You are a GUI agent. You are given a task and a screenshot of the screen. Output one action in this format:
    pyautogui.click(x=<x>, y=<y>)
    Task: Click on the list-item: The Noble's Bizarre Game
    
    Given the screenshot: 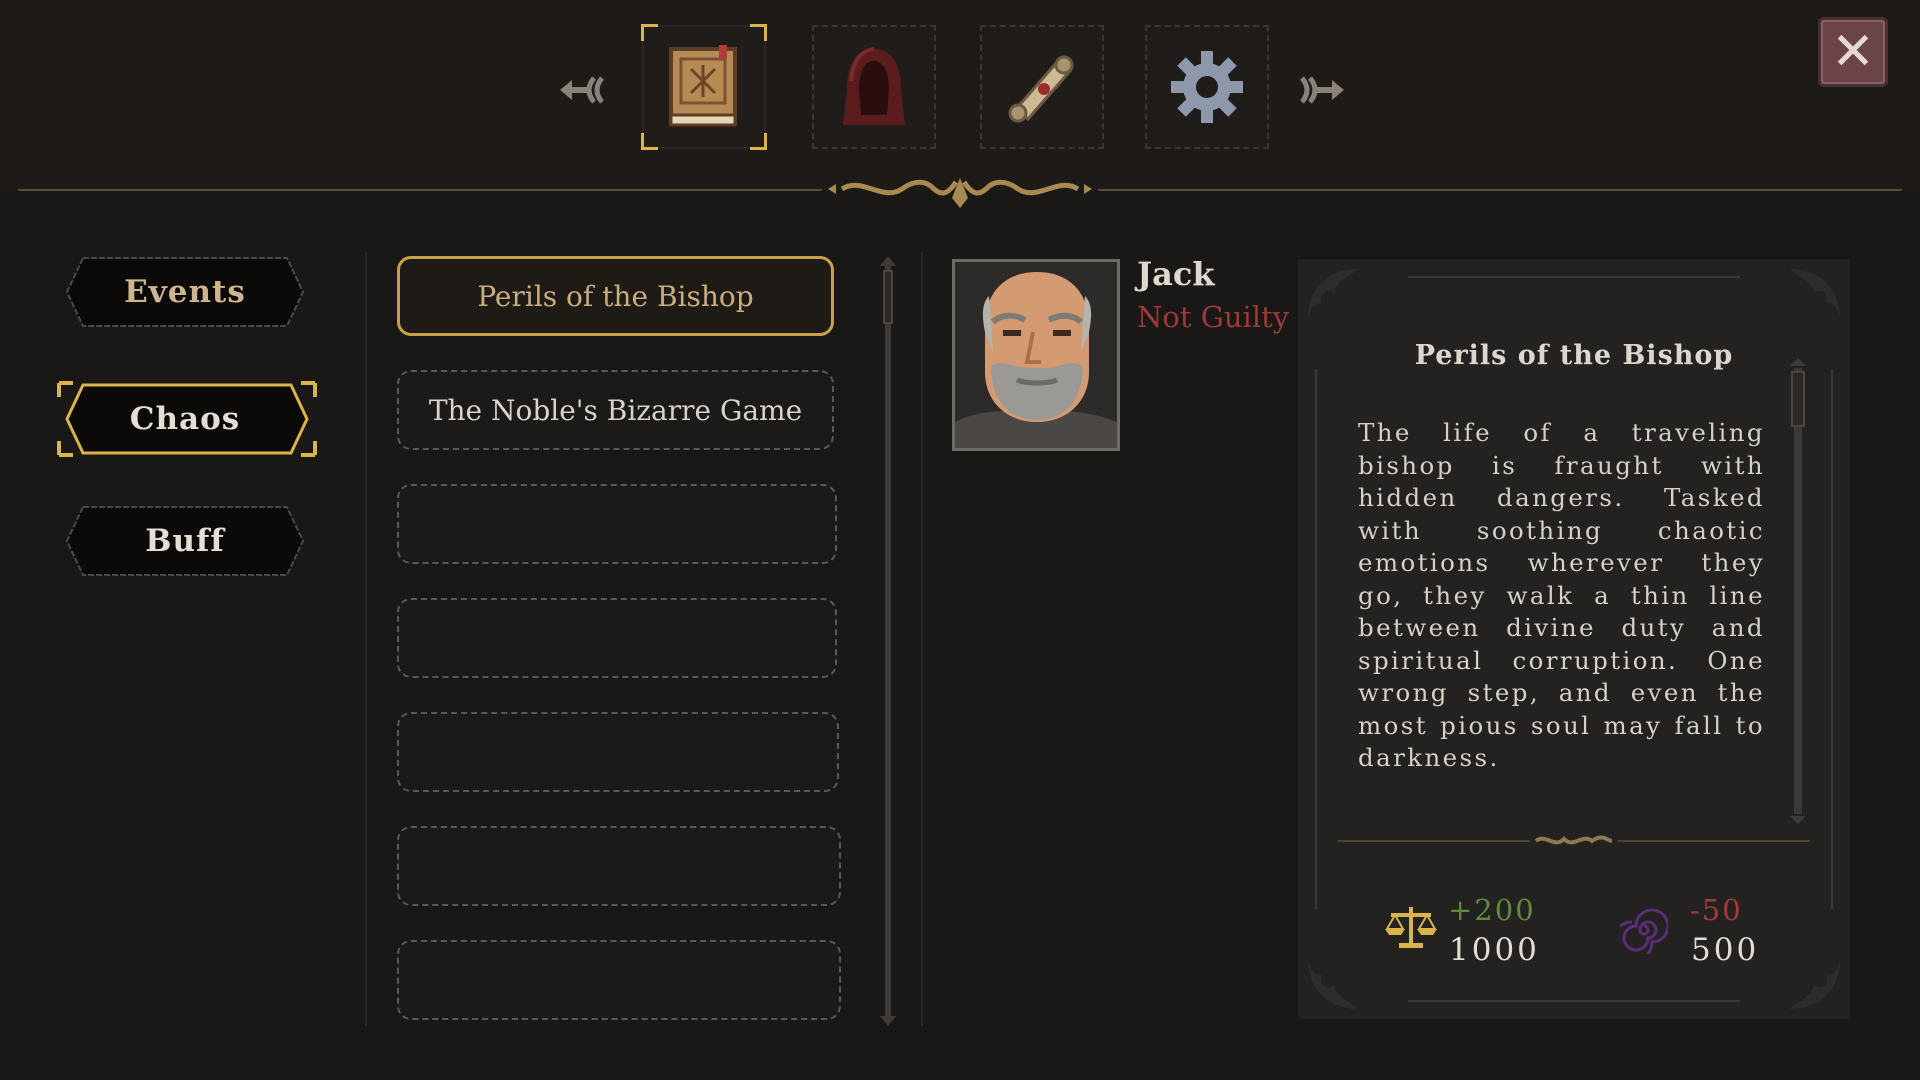 What is the action you would take?
    pyautogui.click(x=615, y=410)
    